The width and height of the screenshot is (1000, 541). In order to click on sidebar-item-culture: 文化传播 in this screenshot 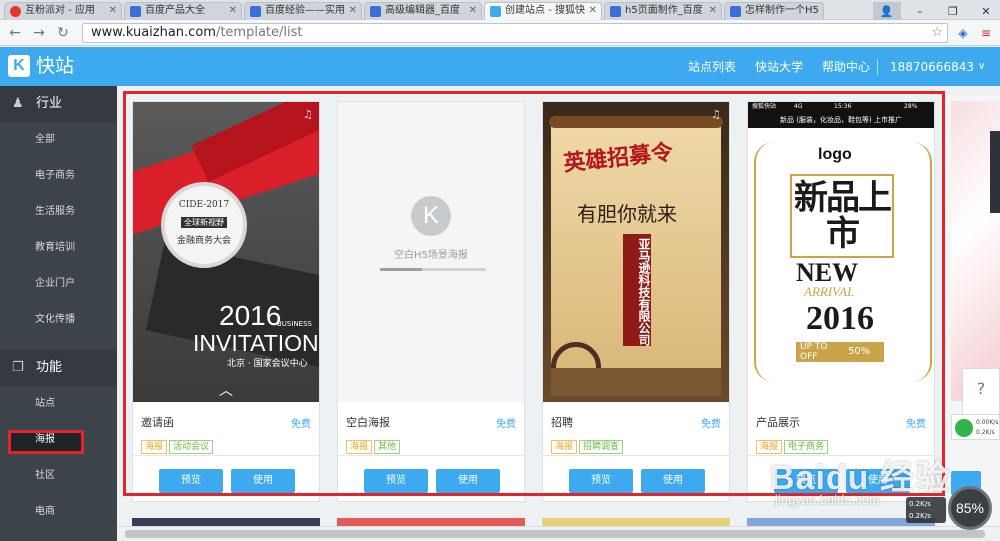, I will do `click(58, 320)`.